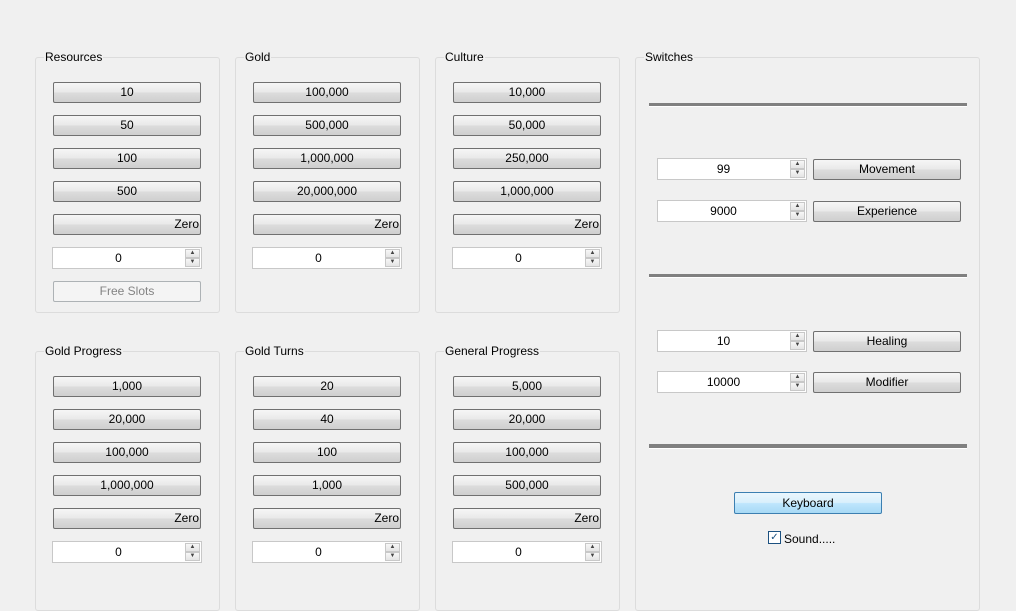 The width and height of the screenshot is (1016, 611). Describe the element at coordinates (327, 191) in the screenshot. I see `gold-20000000-button: 20,000,000` at that location.